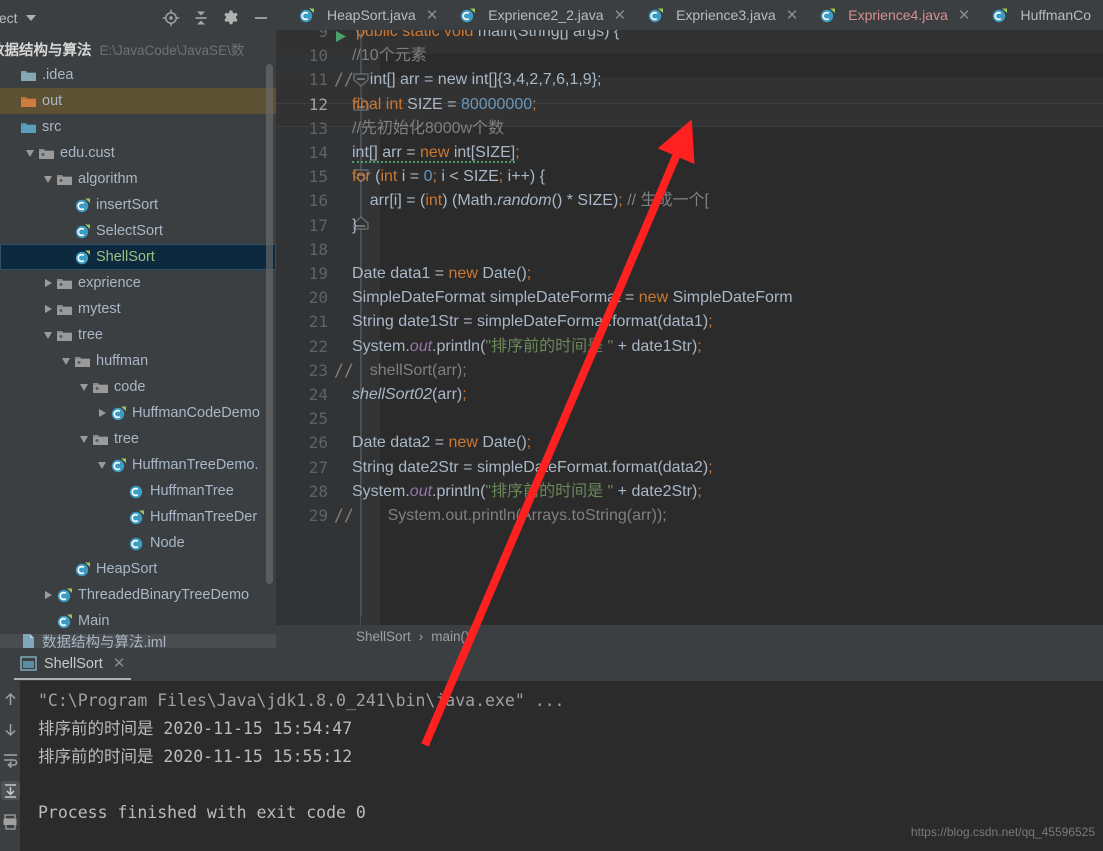 Image resolution: width=1103 pixels, height=851 pixels. Describe the element at coordinates (10, 821) in the screenshot. I see `print-icon` at that location.